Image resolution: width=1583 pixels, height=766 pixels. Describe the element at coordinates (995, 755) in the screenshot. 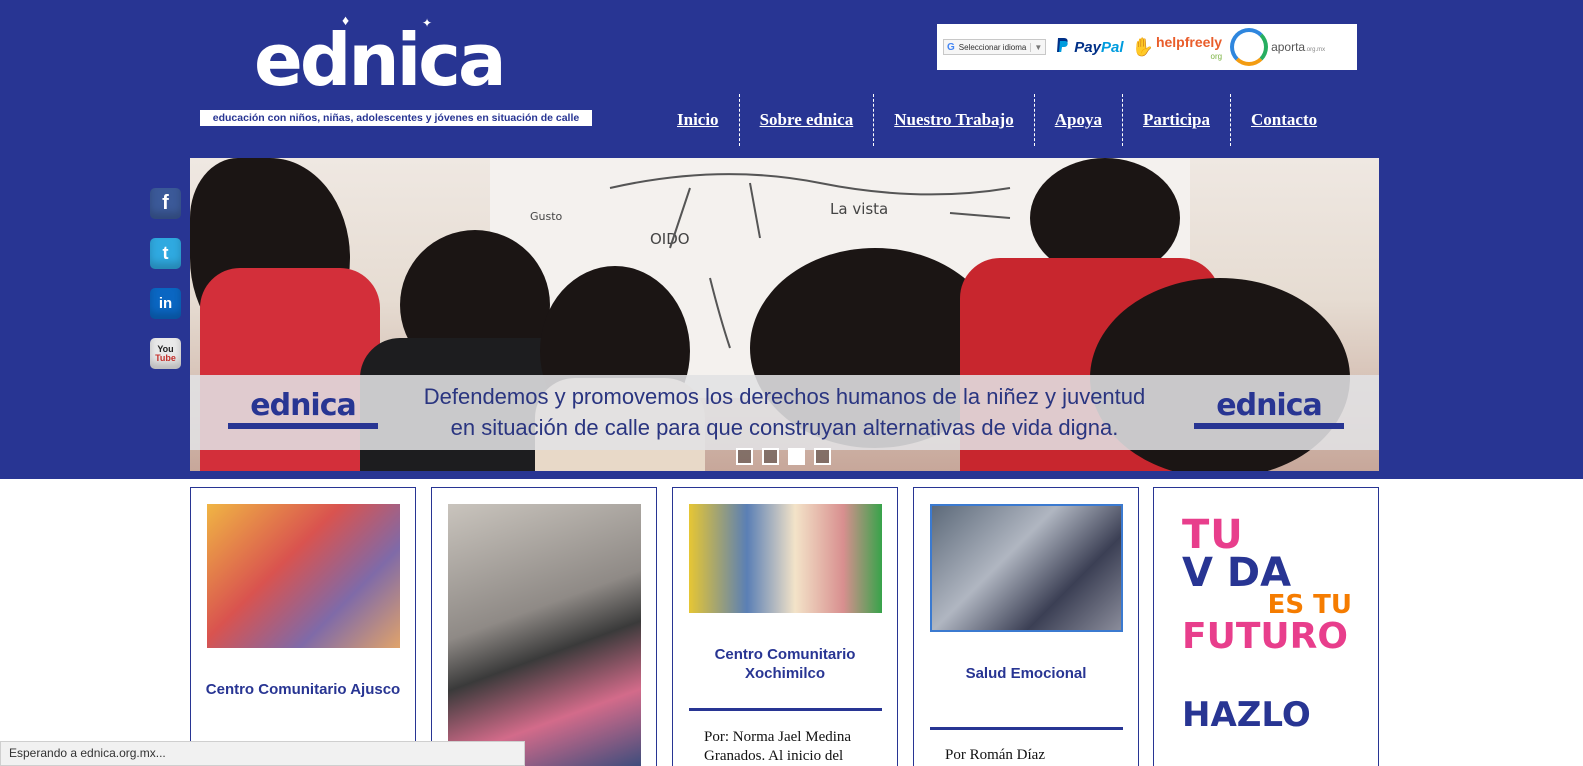

I see `card-excerpt: Por Román Díaz` at that location.